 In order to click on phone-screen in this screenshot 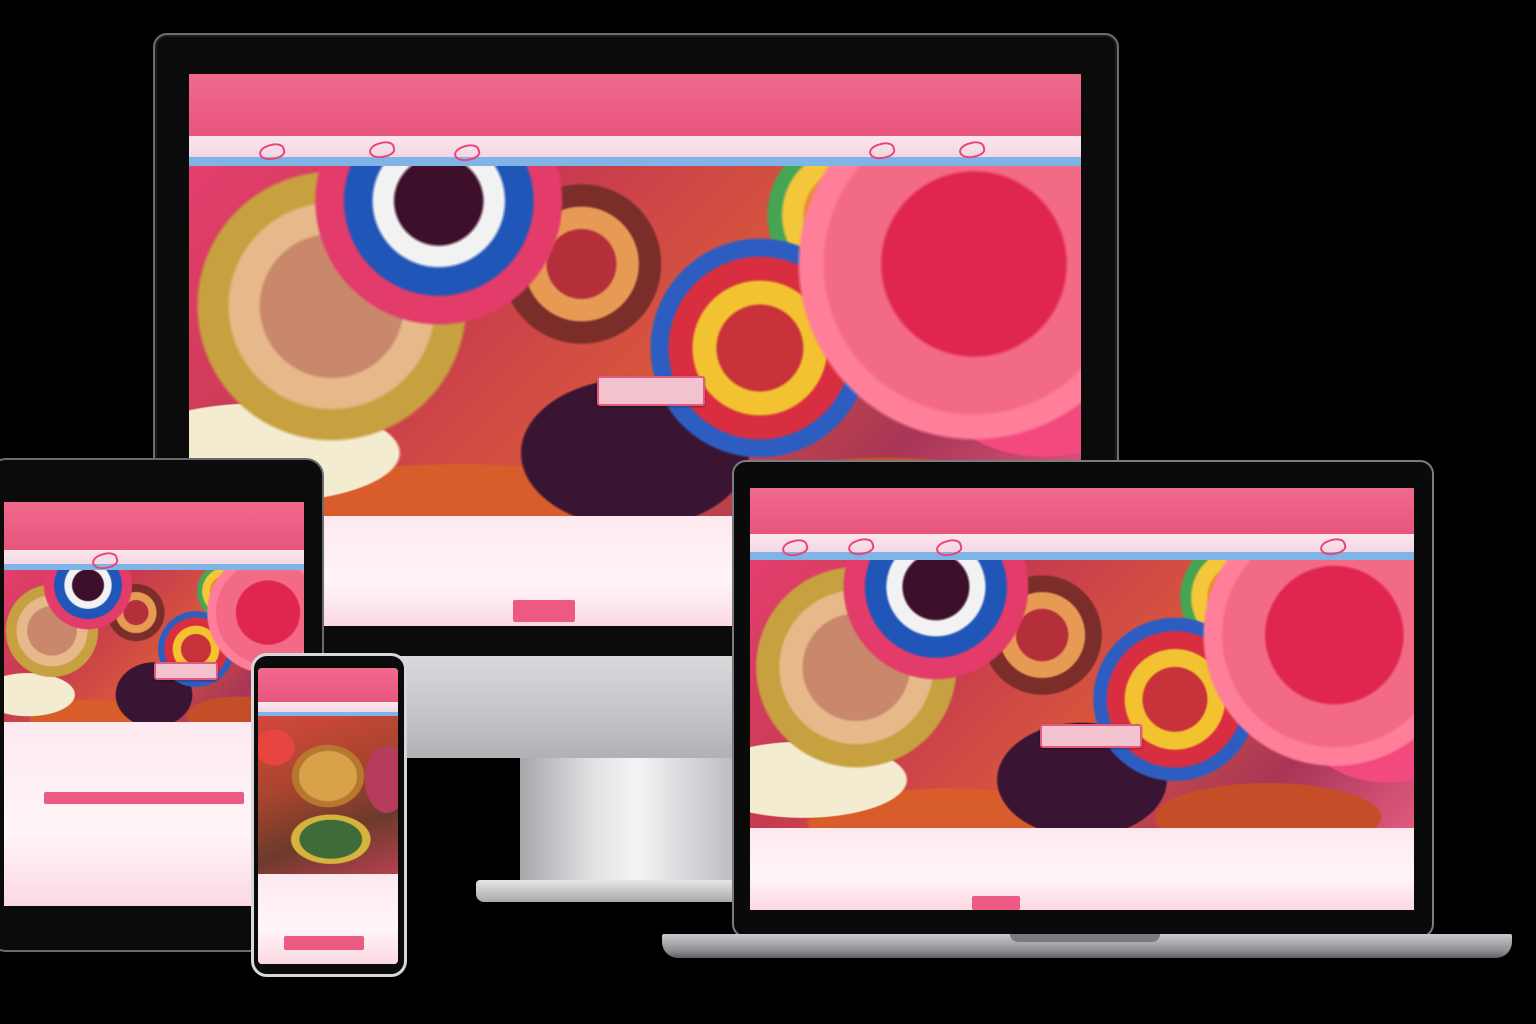, I will do `click(328, 816)`.